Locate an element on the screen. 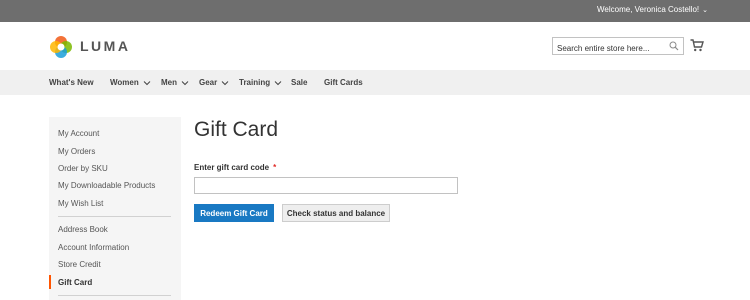 The height and width of the screenshot is (300, 750). nav-item-training: Training is located at coordinates (260, 82).